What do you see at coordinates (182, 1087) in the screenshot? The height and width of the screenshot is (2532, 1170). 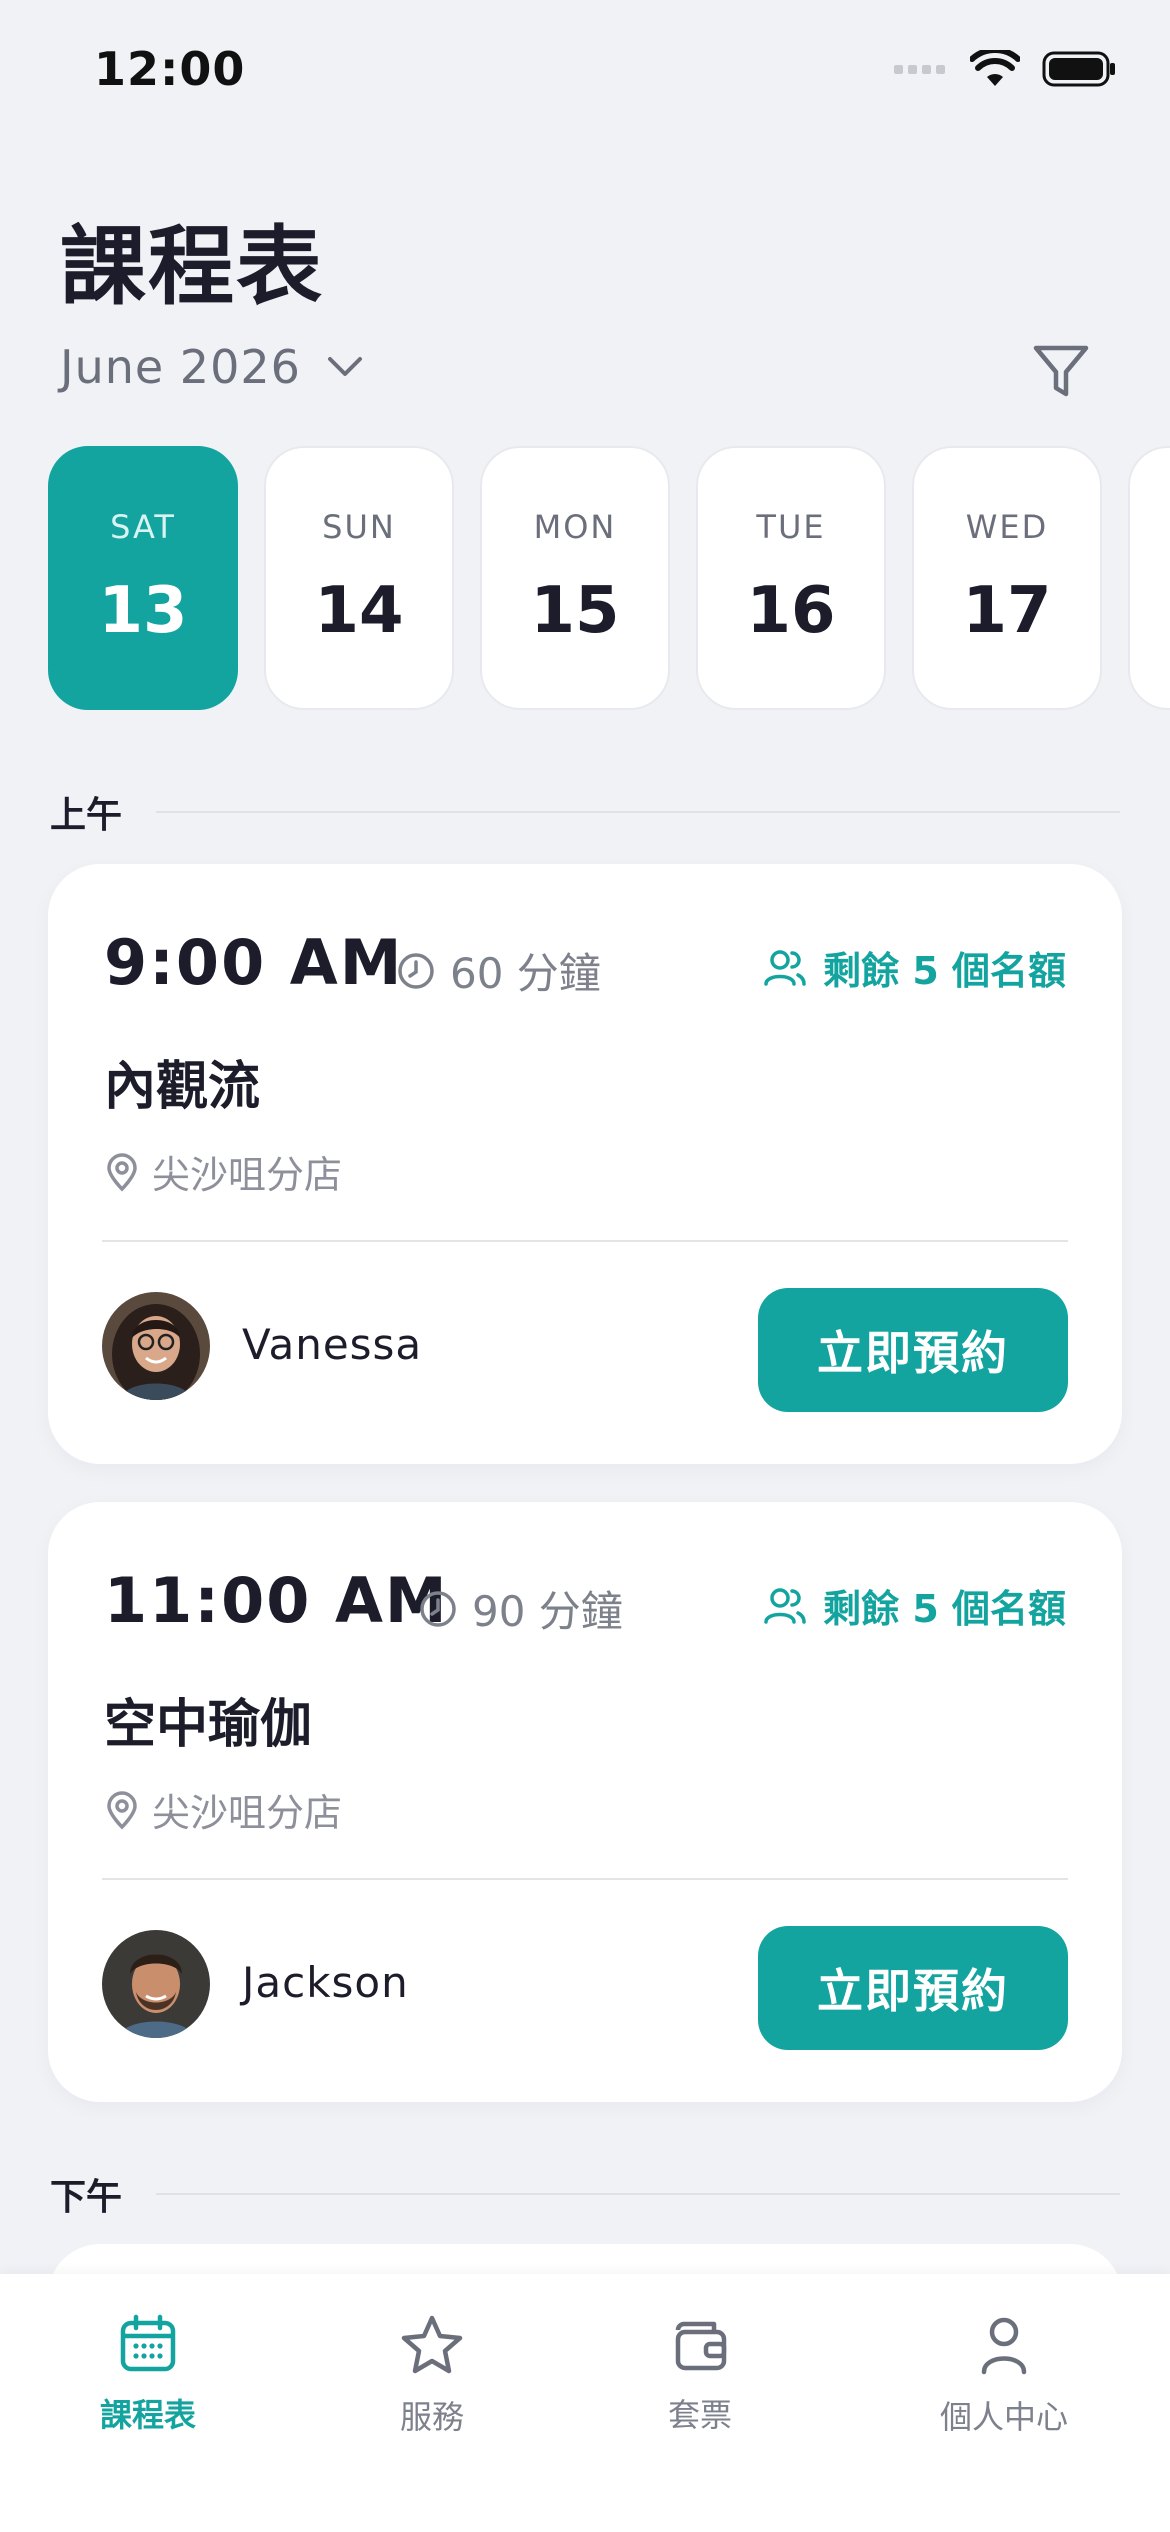 I see `class-name: 內觀流` at bounding box center [182, 1087].